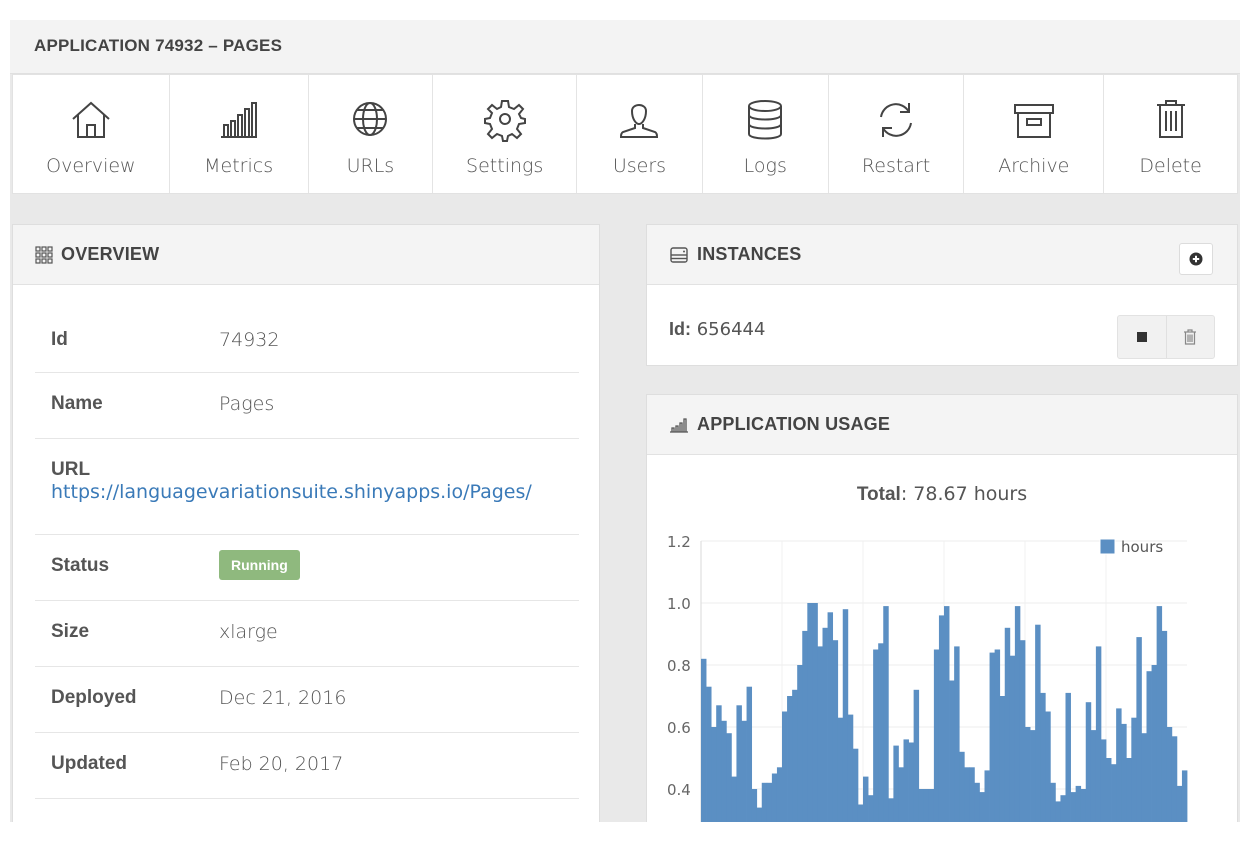  I want to click on instances-title: INSTANCES, so click(749, 254).